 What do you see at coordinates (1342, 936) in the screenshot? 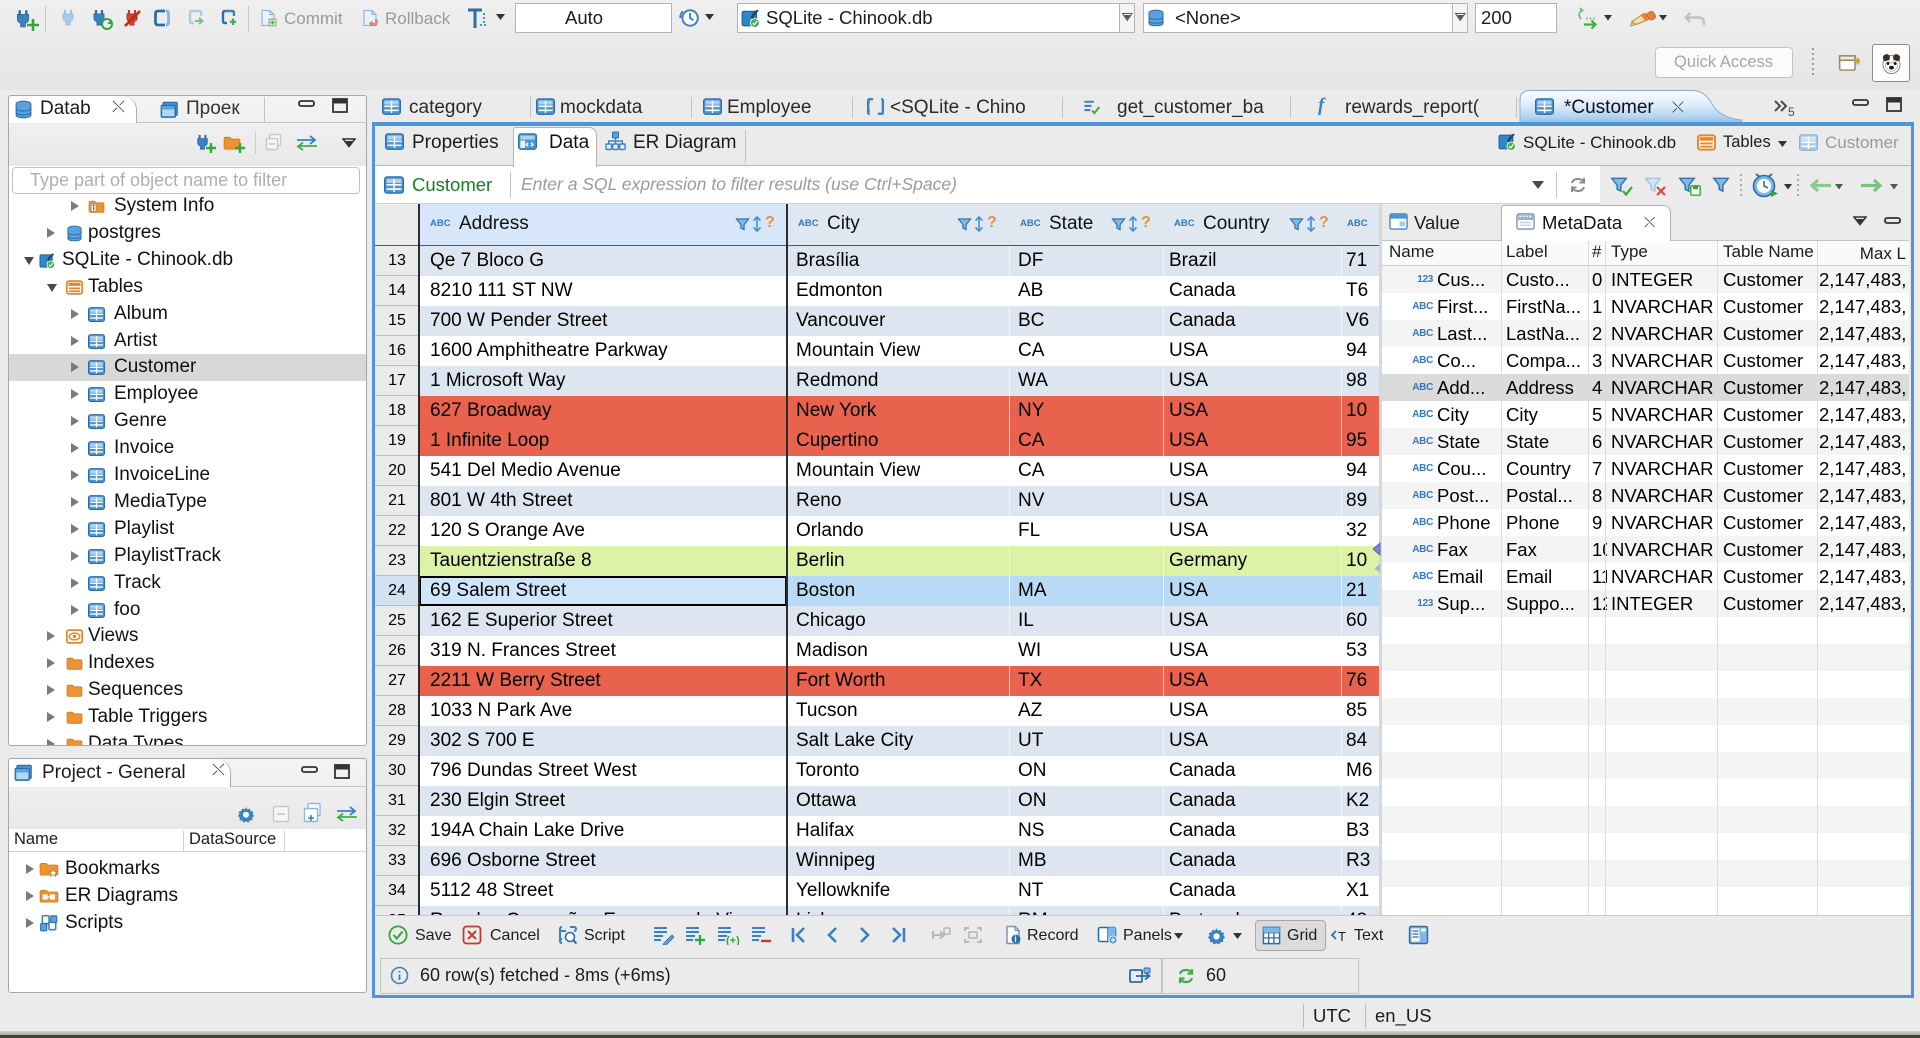
I see `svg-text: T` at bounding box center [1342, 936].